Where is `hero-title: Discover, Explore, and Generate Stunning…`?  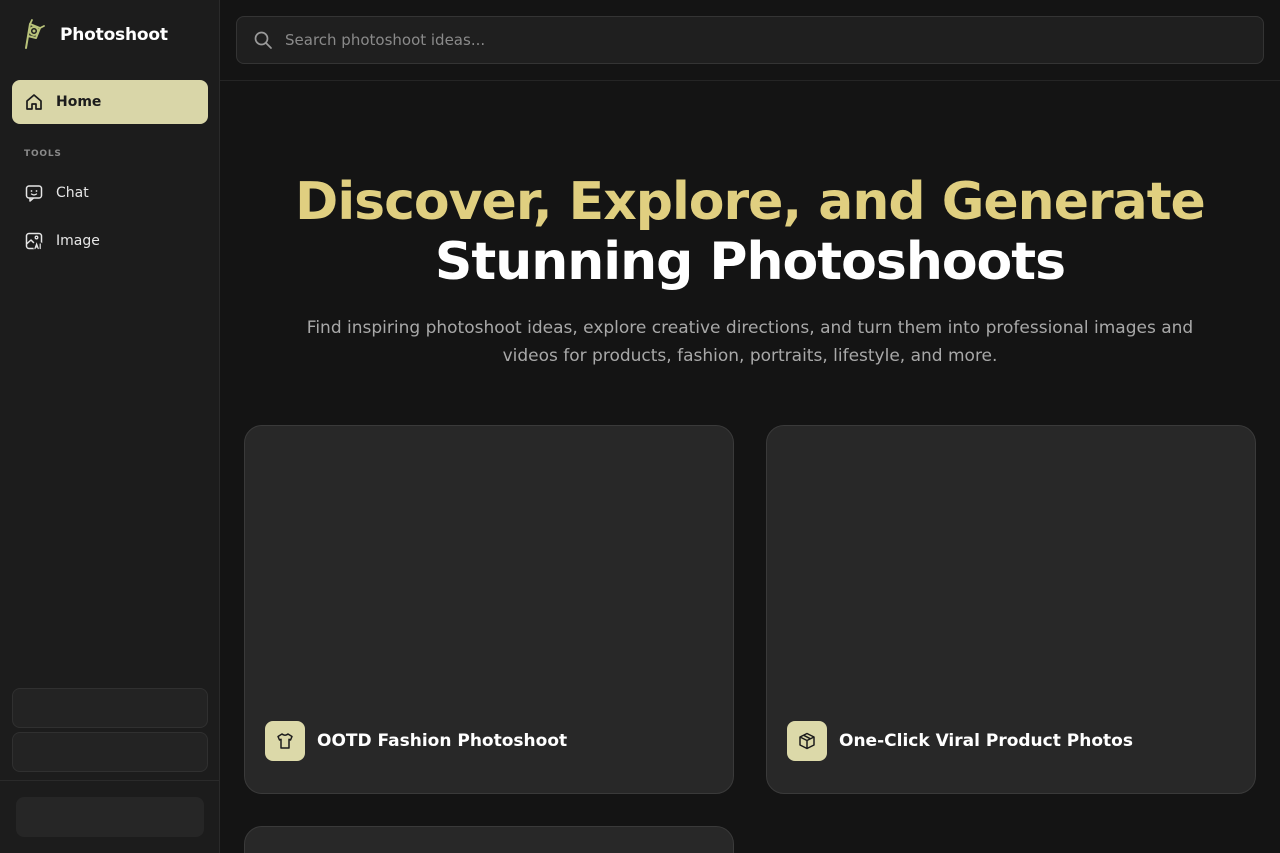
hero-title: Discover, Explore, and Generate Stunning… is located at coordinates (750, 232).